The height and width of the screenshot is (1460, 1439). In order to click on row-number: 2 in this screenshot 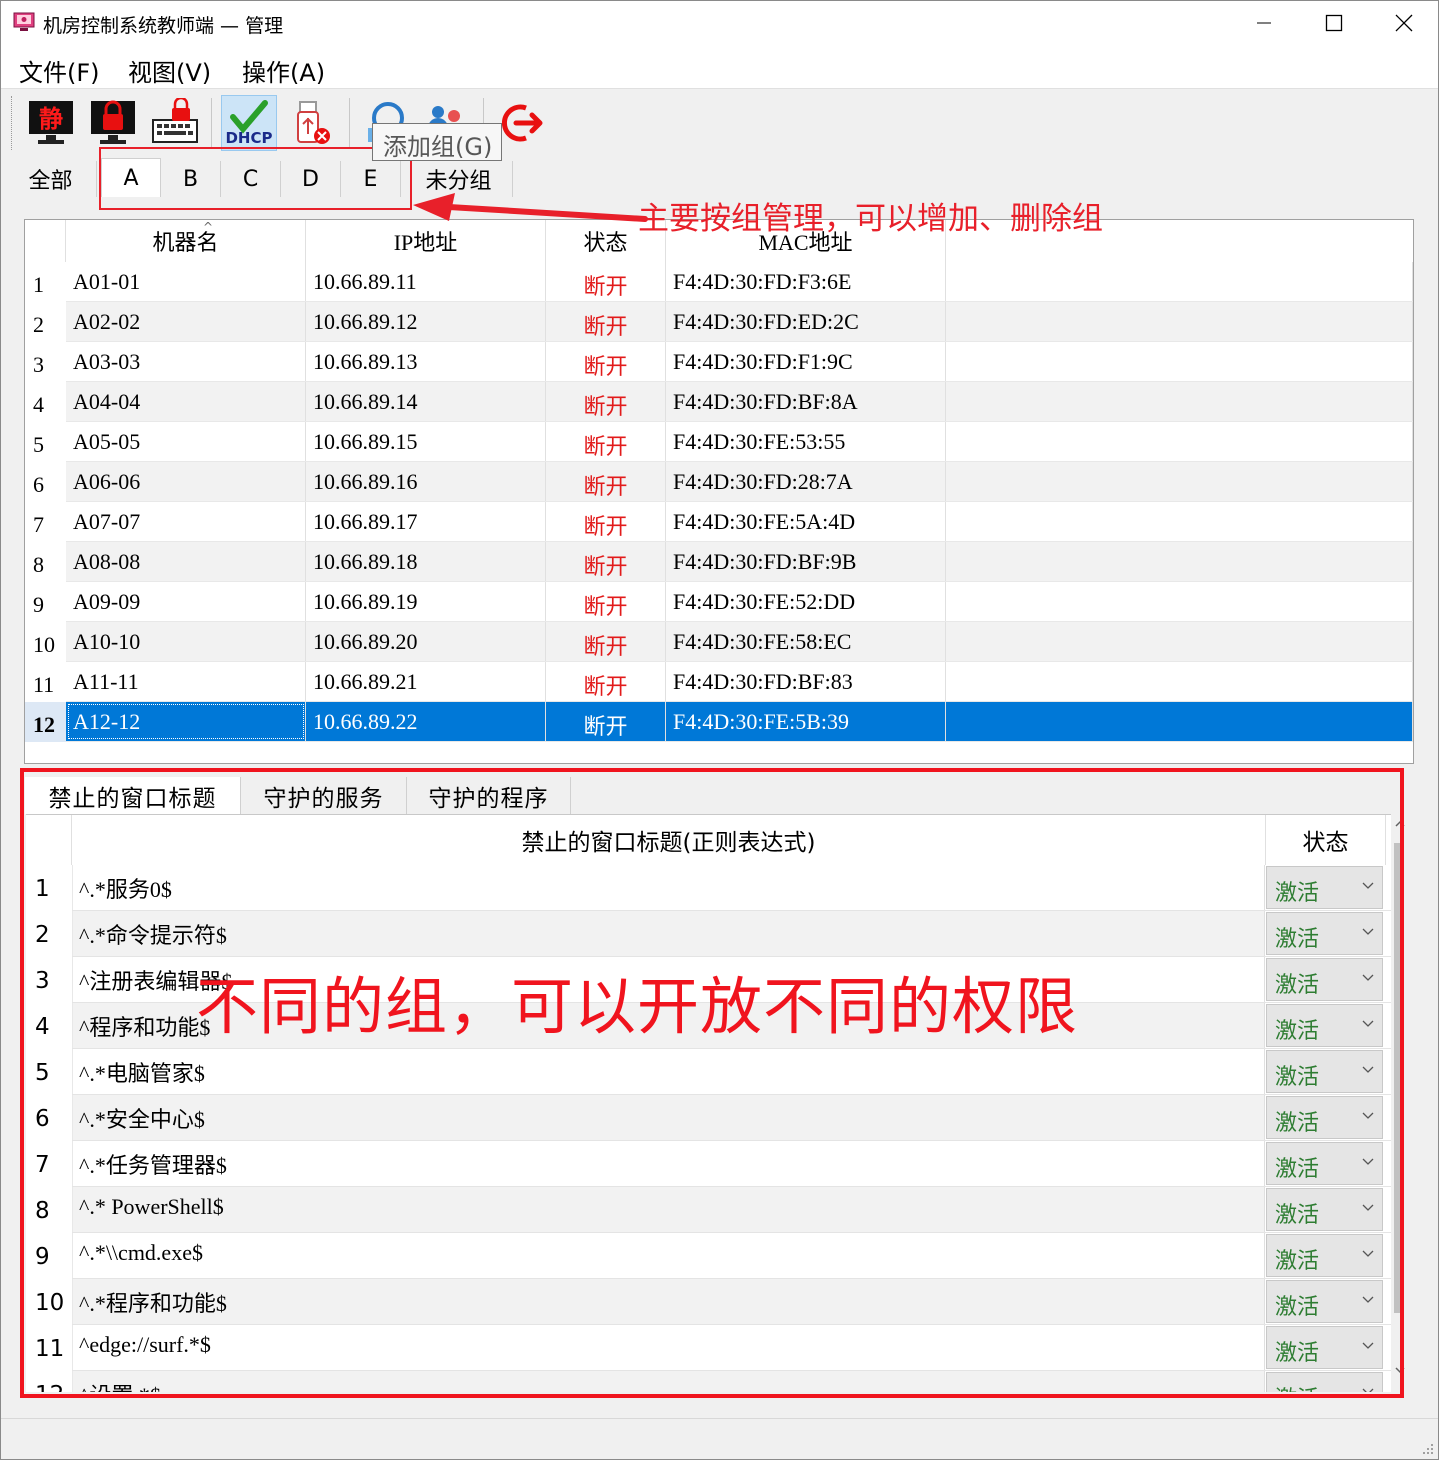, I will do `click(45, 322)`.